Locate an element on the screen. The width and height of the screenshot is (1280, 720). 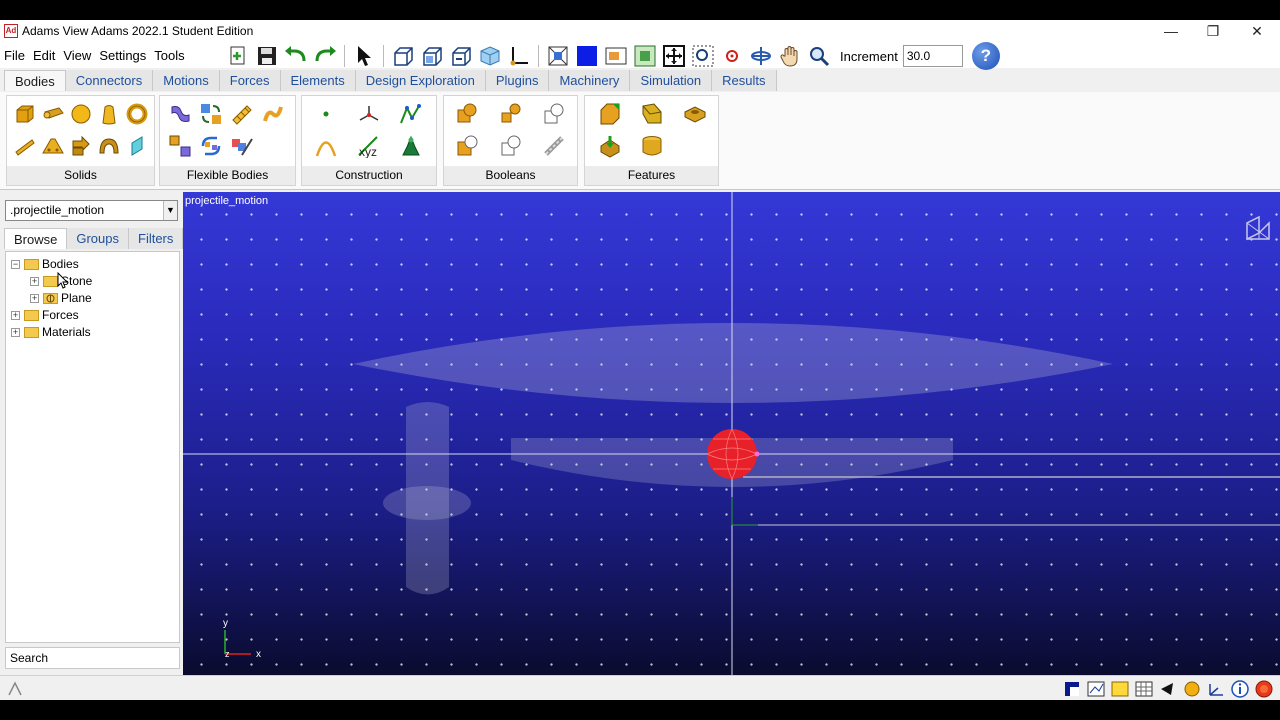
marker-xyz-icon: xyz is located at coordinates (369, 146).